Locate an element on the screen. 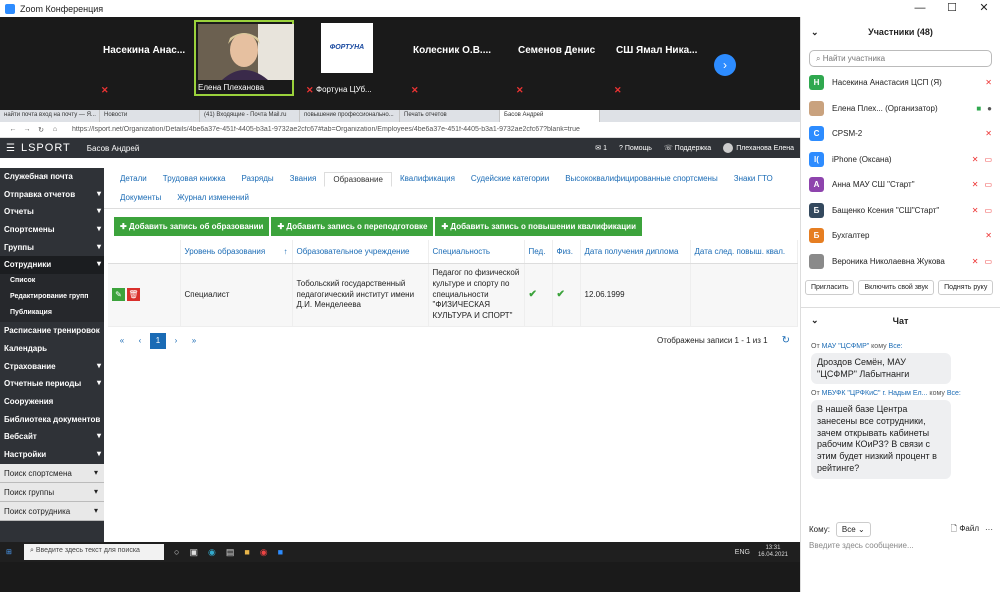  add-education-button: ✚ Добавить запись об образовании is located at coordinates (192, 226).